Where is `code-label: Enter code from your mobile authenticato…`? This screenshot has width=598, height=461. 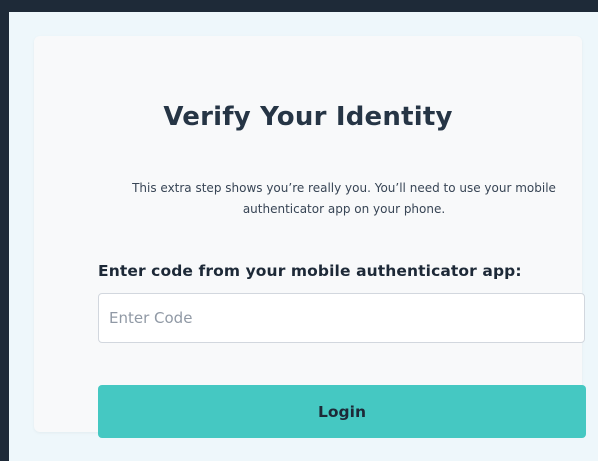
code-label: Enter code from your mobile authenticato… is located at coordinates (310, 271).